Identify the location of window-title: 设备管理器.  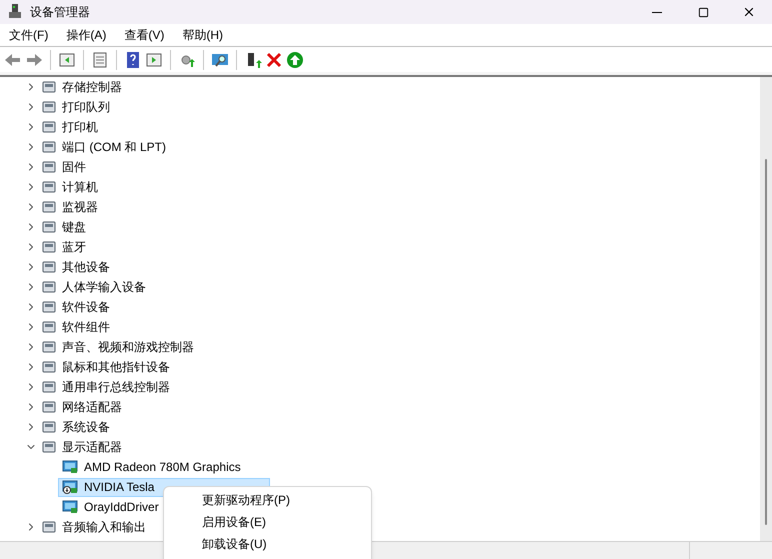
(60, 12).